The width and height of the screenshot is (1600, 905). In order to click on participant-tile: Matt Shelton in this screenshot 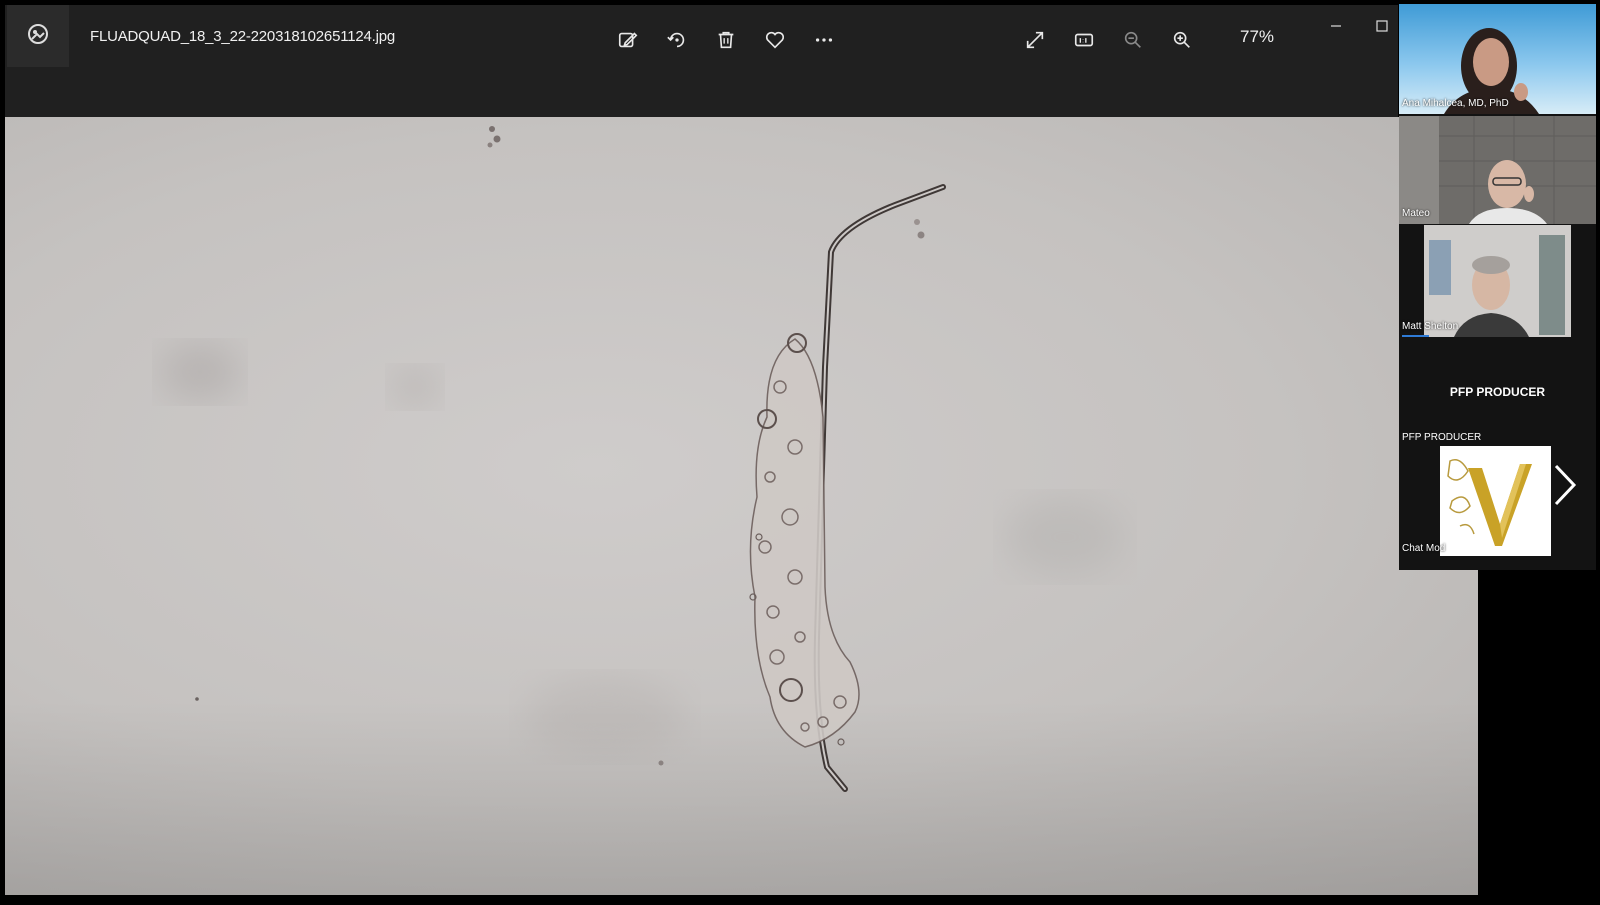, I will do `click(1497, 281)`.